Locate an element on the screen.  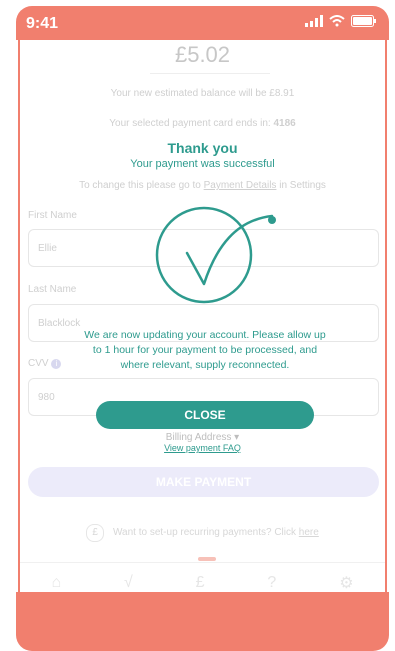
modal-title: Thank you is located at coordinates (202, 148).